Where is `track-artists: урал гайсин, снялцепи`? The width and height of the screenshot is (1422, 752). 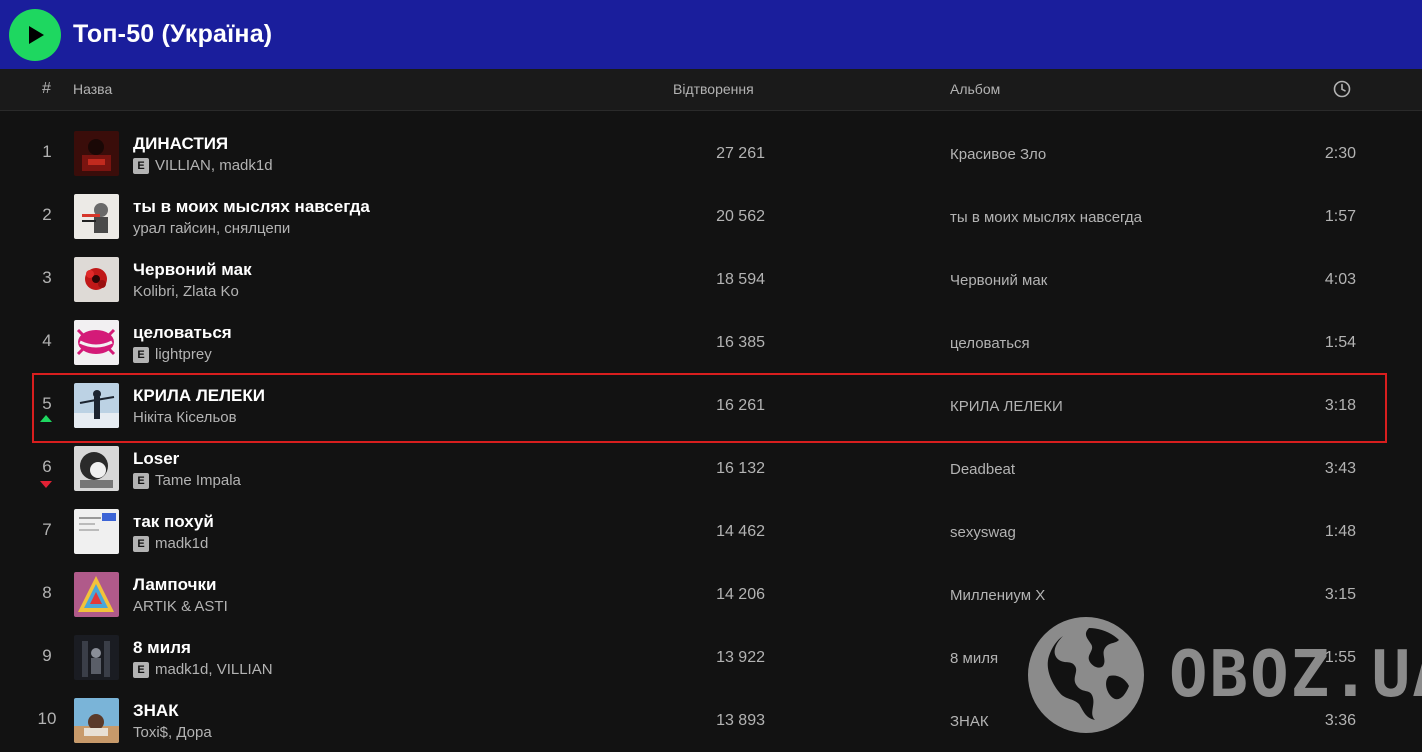
track-artists: урал гайсин, снялцепи is located at coordinates (211, 228).